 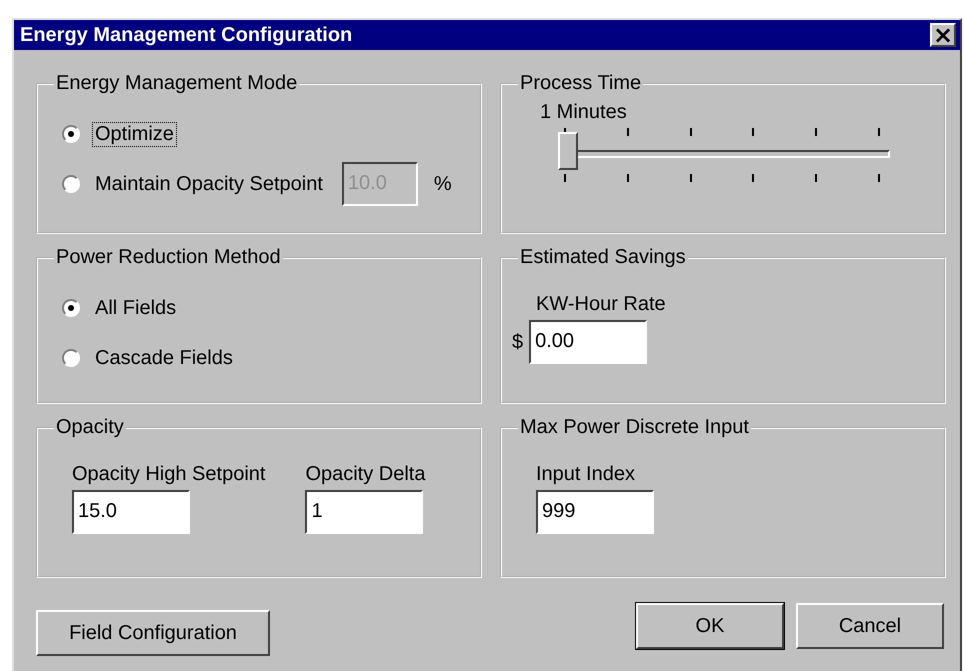 I want to click on field-label: KW-Hour Rate, so click(x=601, y=304).